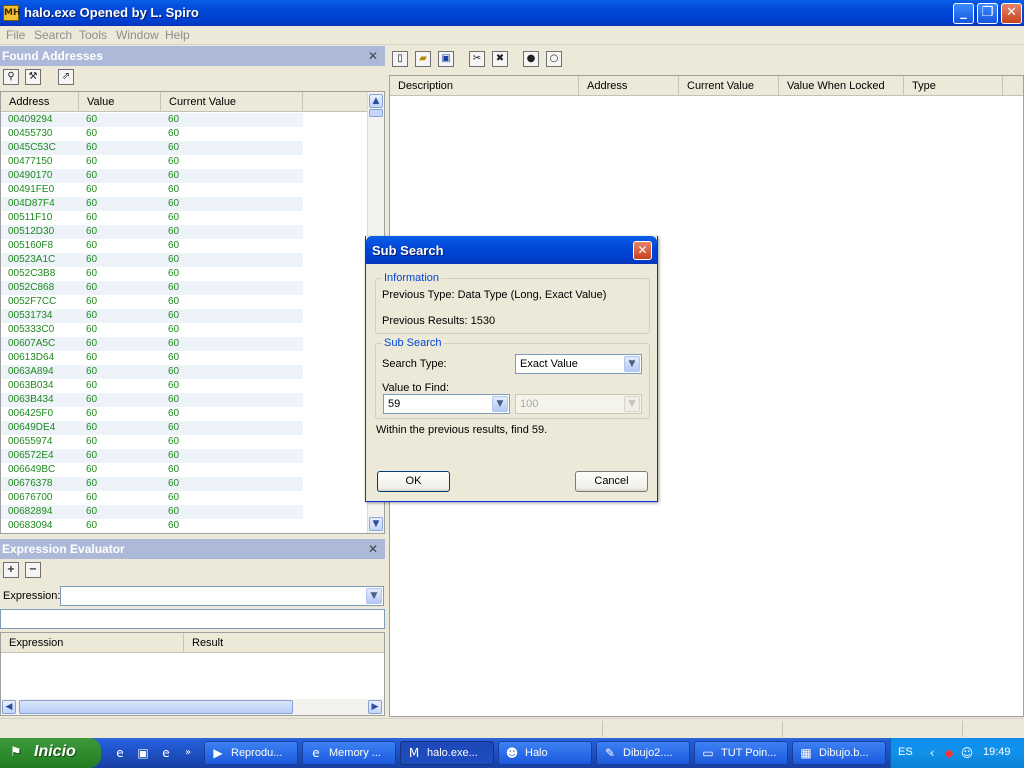  Describe the element at coordinates (152, 456) in the screenshot. I see `table-row: 006572E4 60 60` at that location.